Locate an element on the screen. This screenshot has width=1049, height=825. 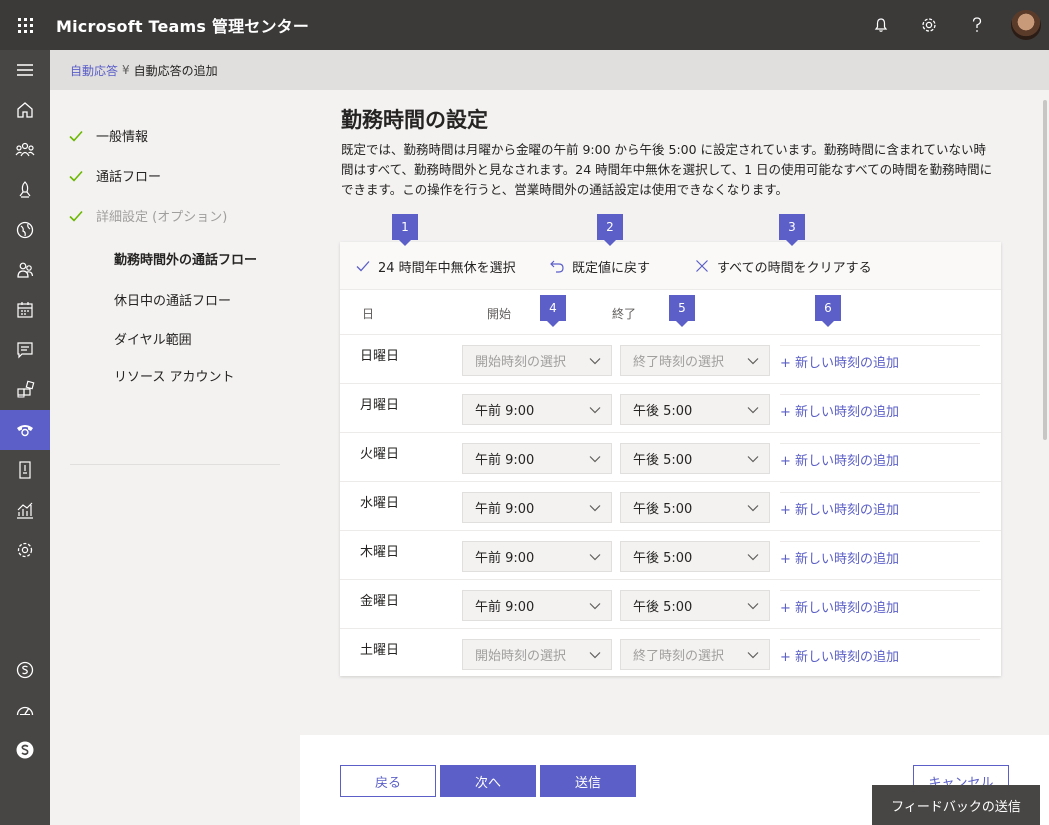
messaging-icon is located at coordinates (25, 350).